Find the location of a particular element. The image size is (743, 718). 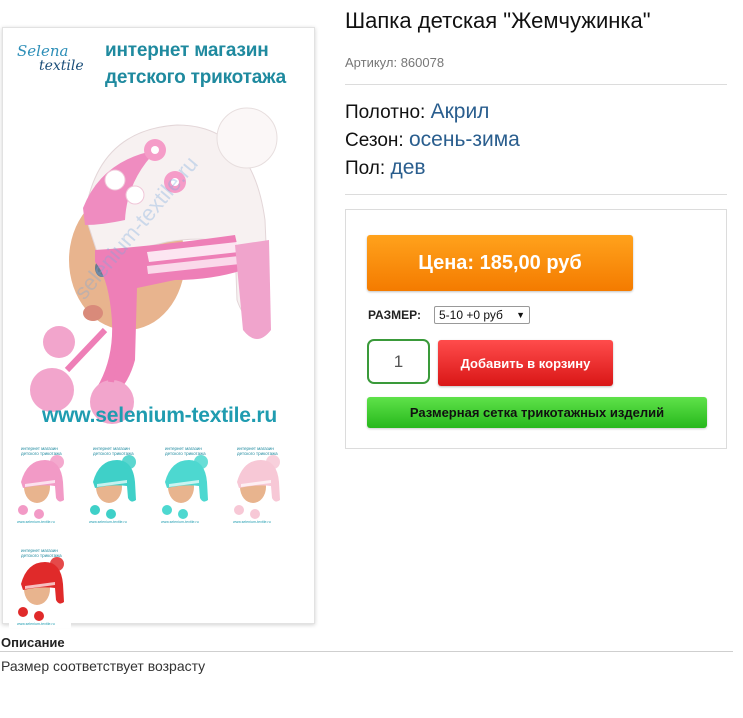

size-select: 5-10 +0 руб ▼ is located at coordinates (482, 315).